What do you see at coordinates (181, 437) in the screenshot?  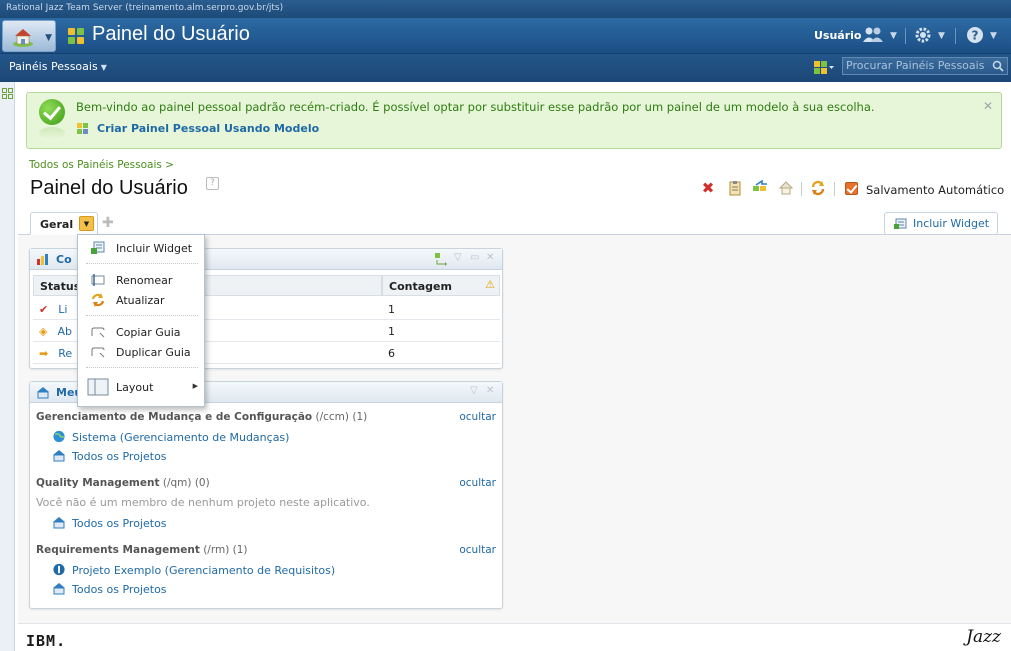 I see `project-link-label: Sistema (Gerenciamento de Mudanças)` at bounding box center [181, 437].